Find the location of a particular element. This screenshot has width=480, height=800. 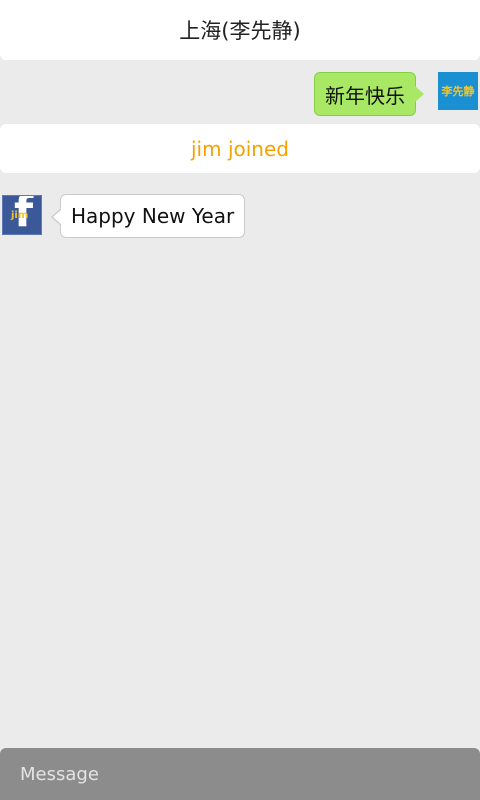

contact-avatar: f jim is located at coordinates (22, 215).